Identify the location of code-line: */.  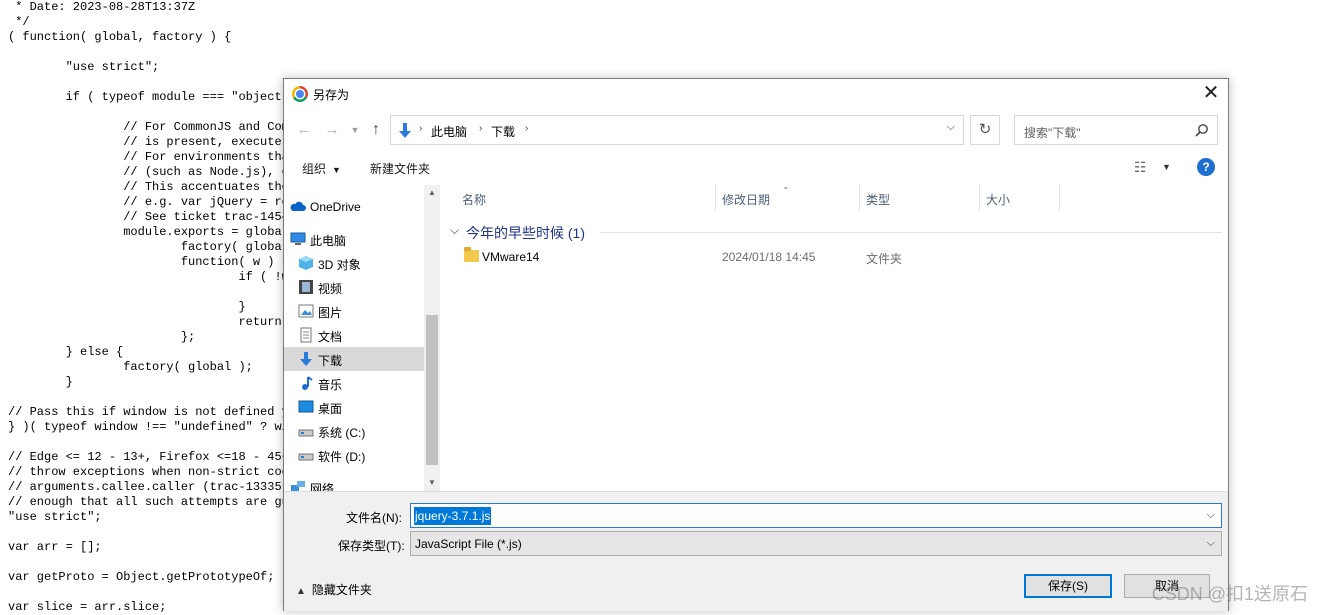
(19, 22).